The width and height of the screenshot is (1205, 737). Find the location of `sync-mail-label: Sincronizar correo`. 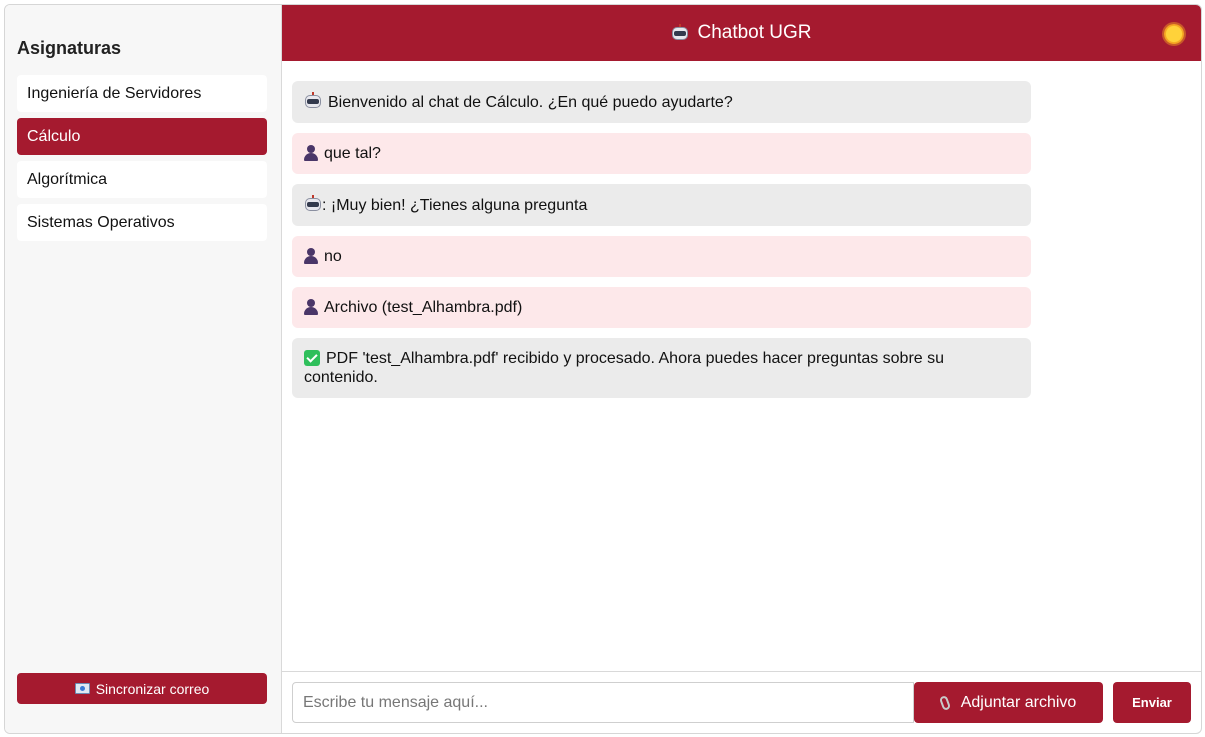

sync-mail-label: Sincronizar correo is located at coordinates (152, 688).